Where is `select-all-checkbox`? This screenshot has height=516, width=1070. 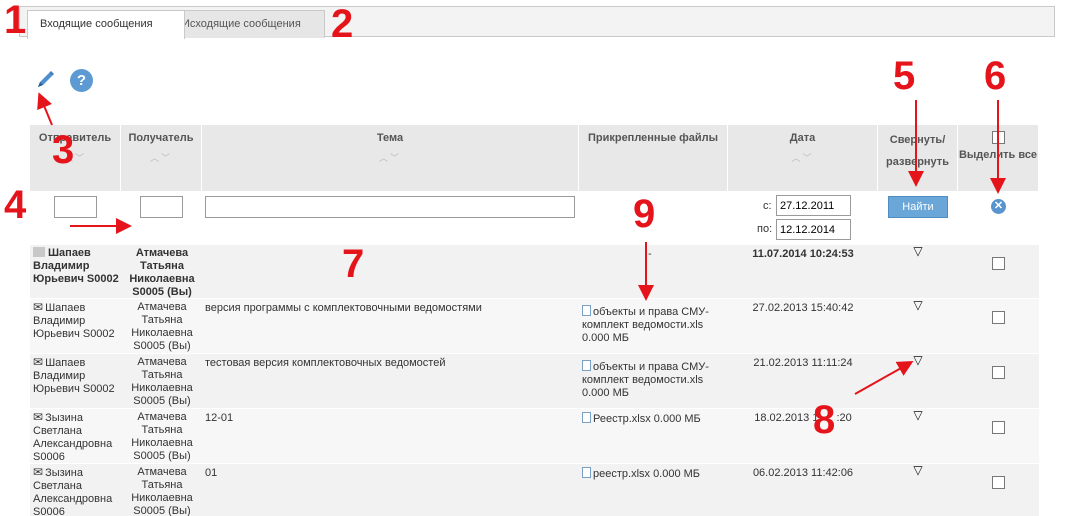 select-all-checkbox is located at coordinates (998, 137).